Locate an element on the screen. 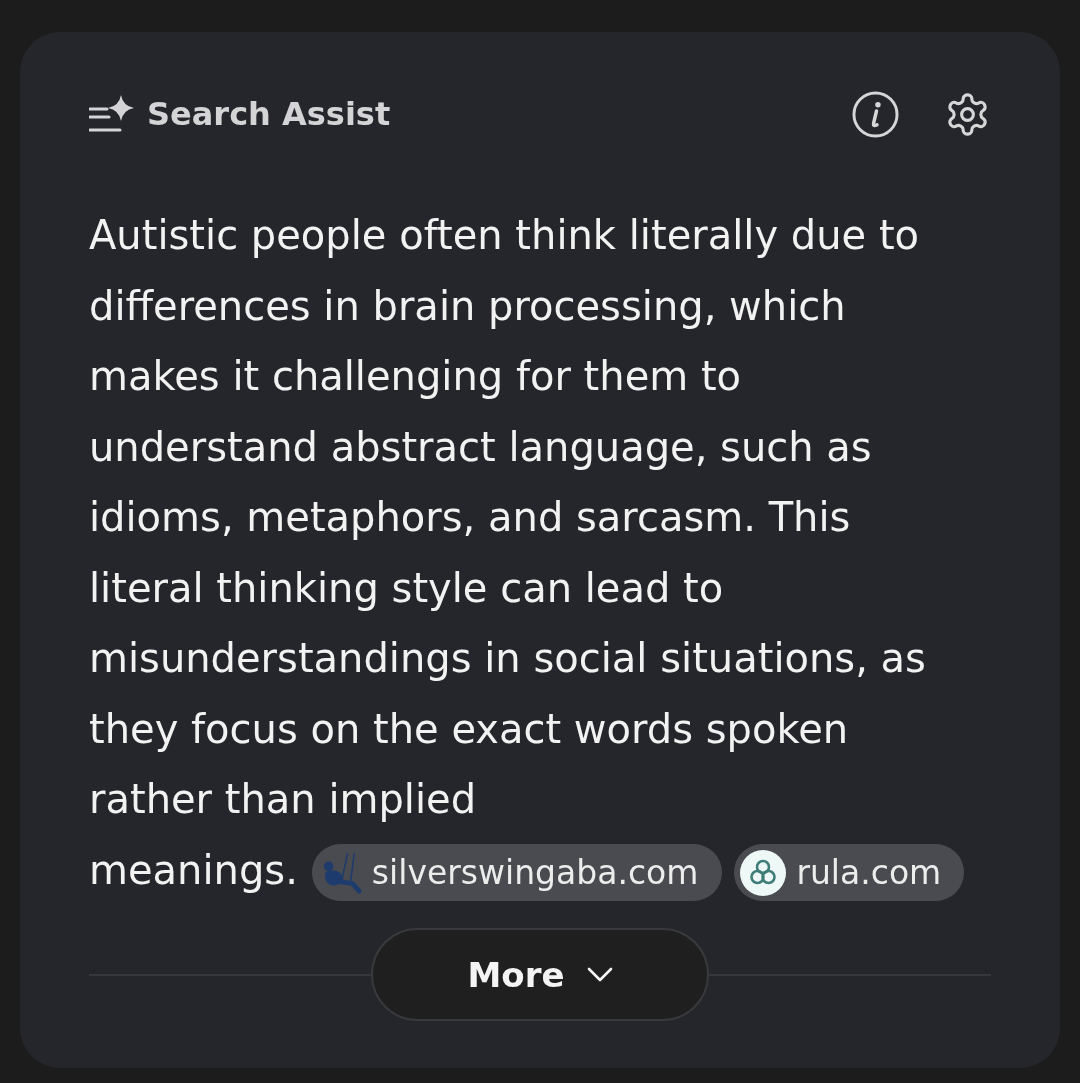 The height and width of the screenshot is (1083, 1080). panel-title: Search Assist is located at coordinates (269, 114).